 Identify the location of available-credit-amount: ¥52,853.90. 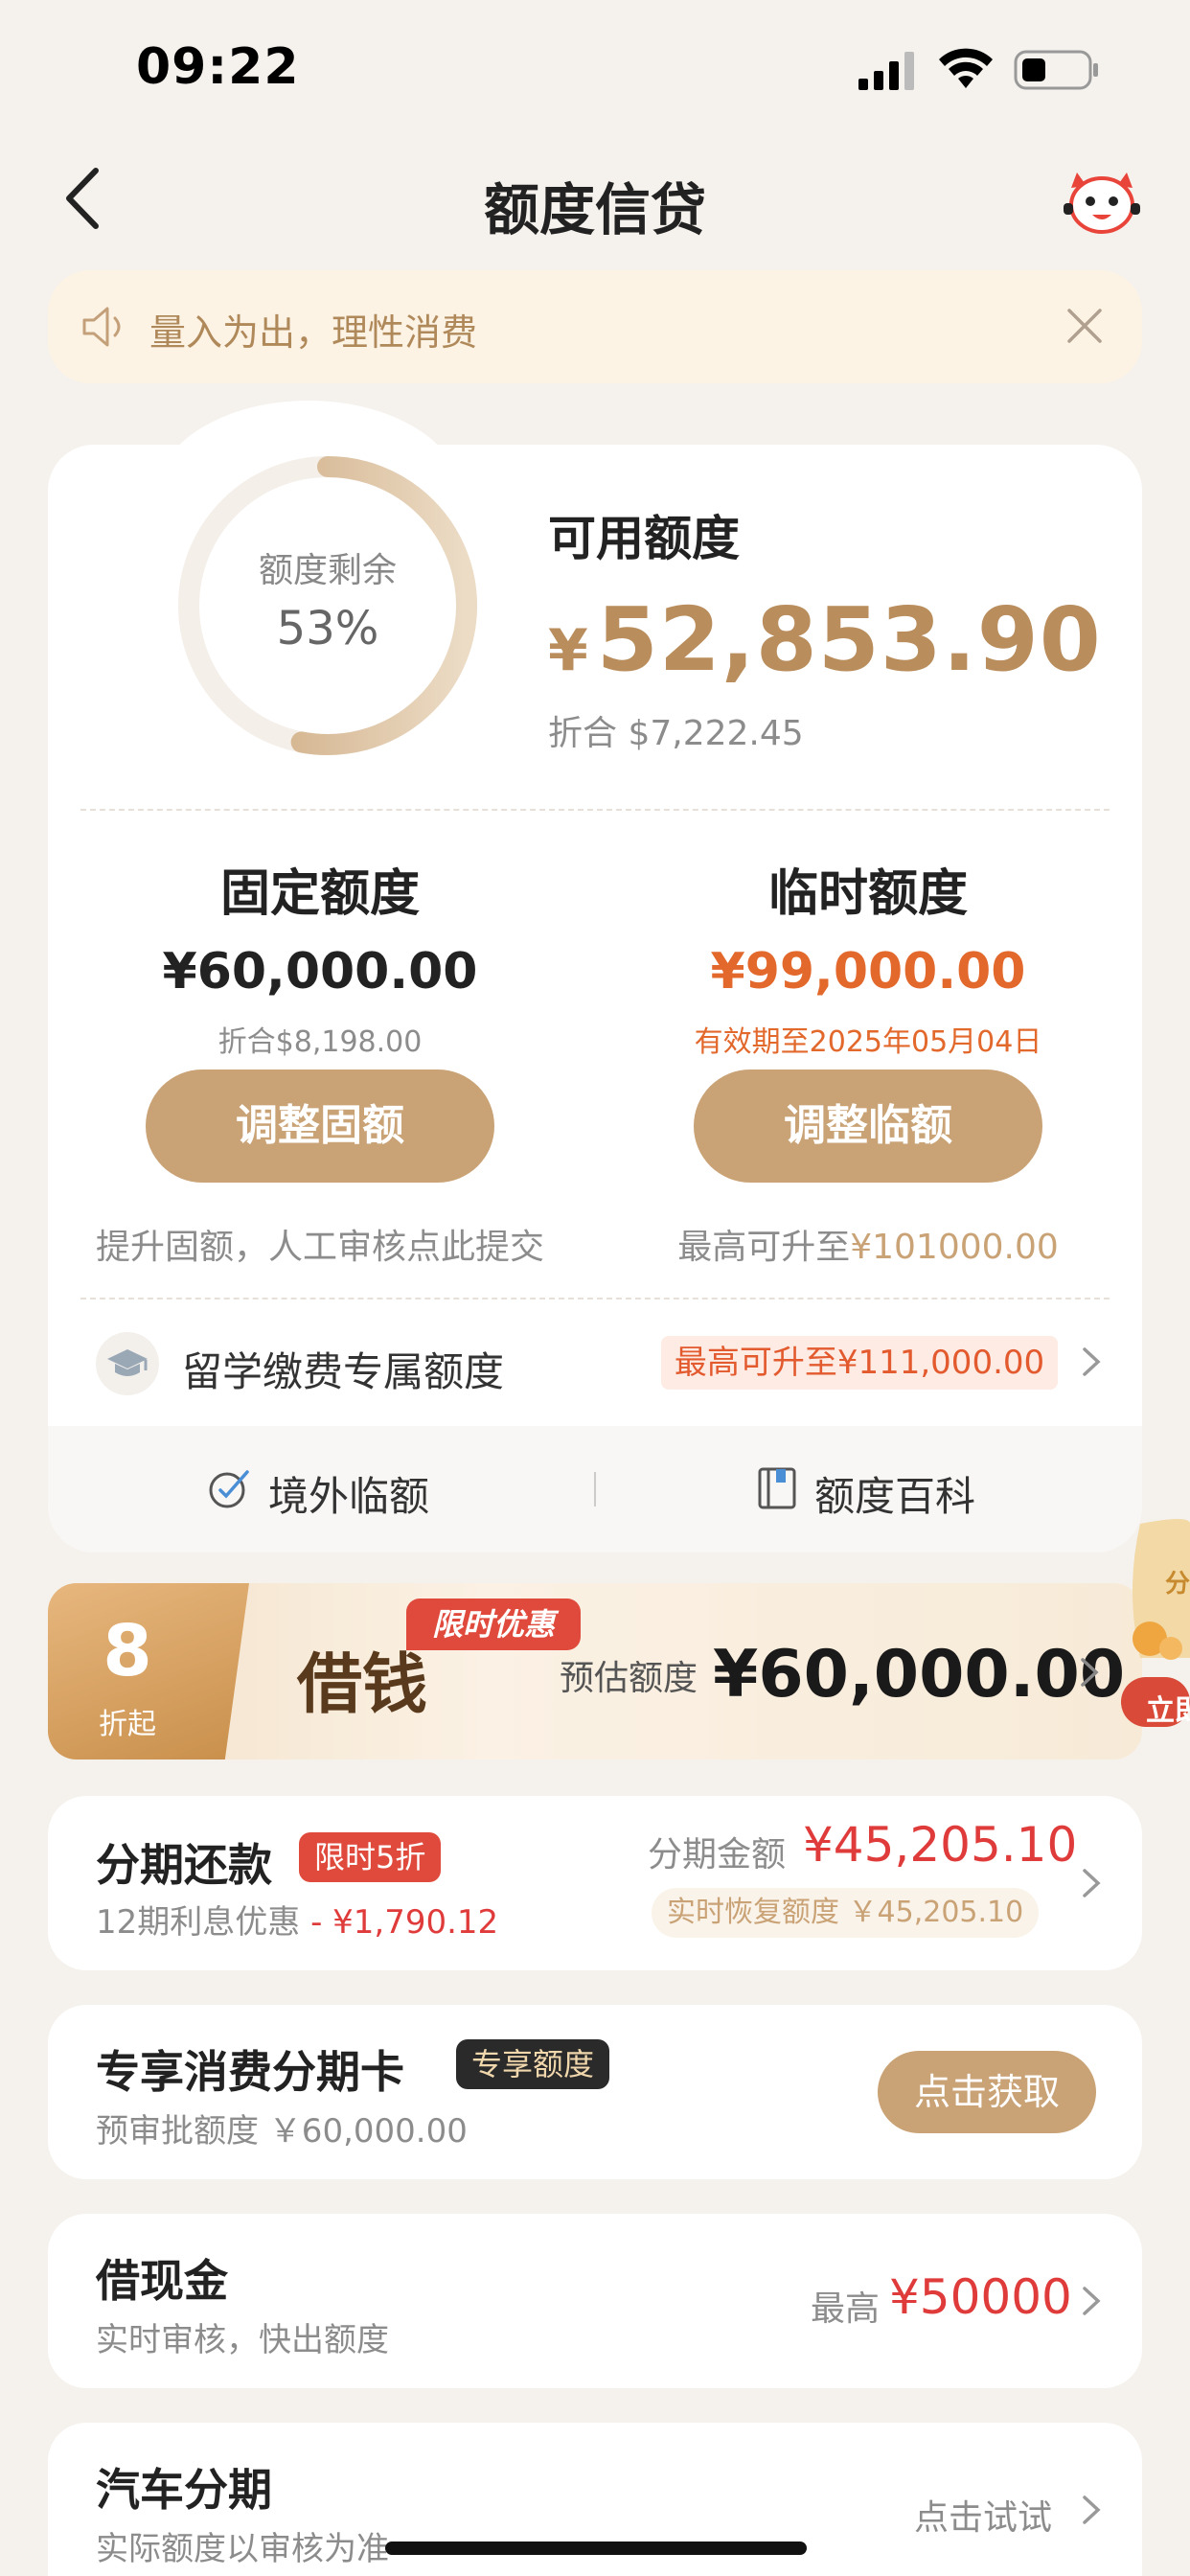
(825, 639).